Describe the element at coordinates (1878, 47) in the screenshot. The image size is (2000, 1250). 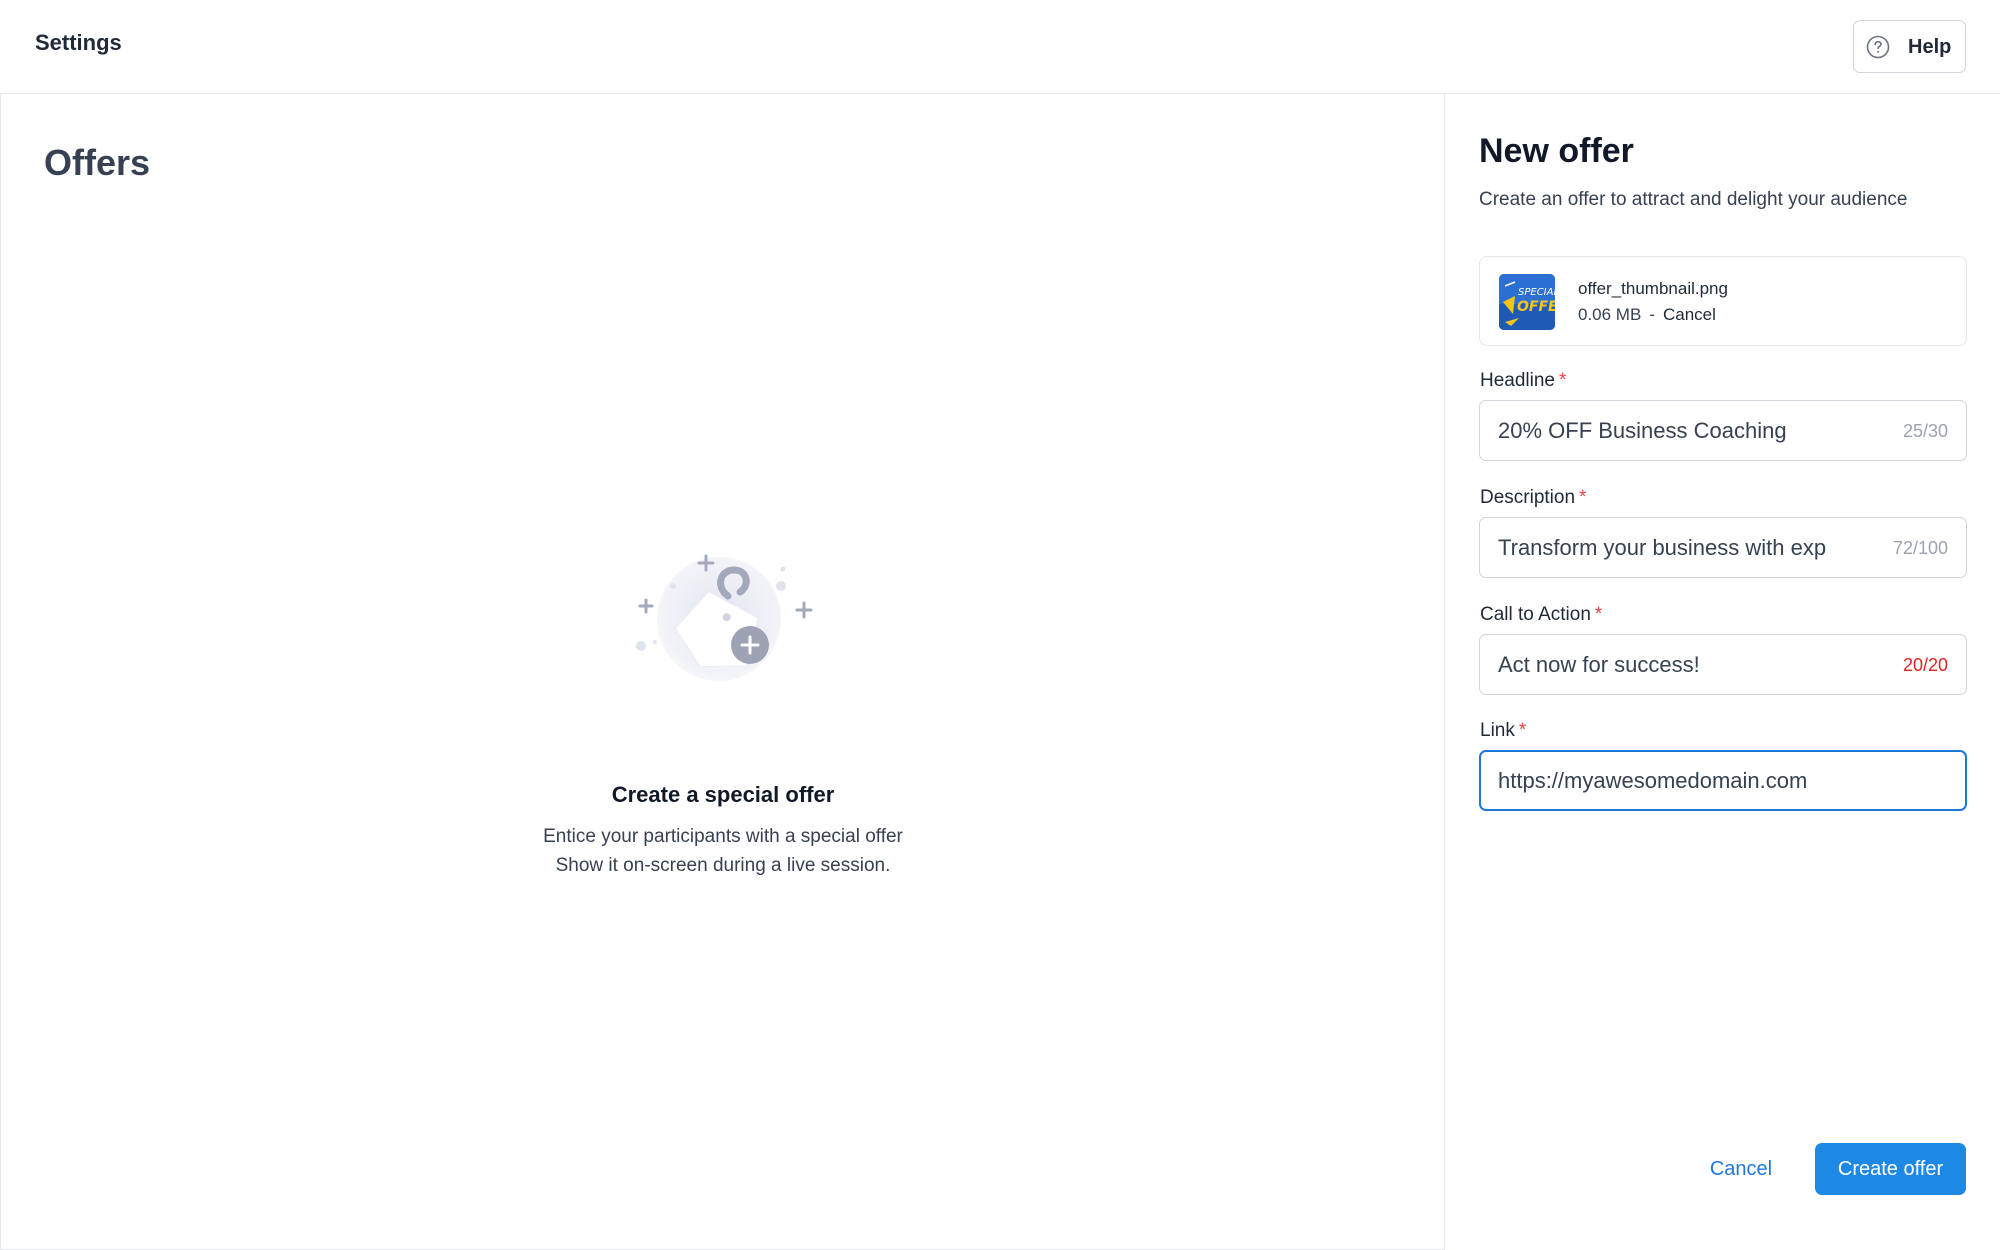
I see `question-circle-icon` at that location.